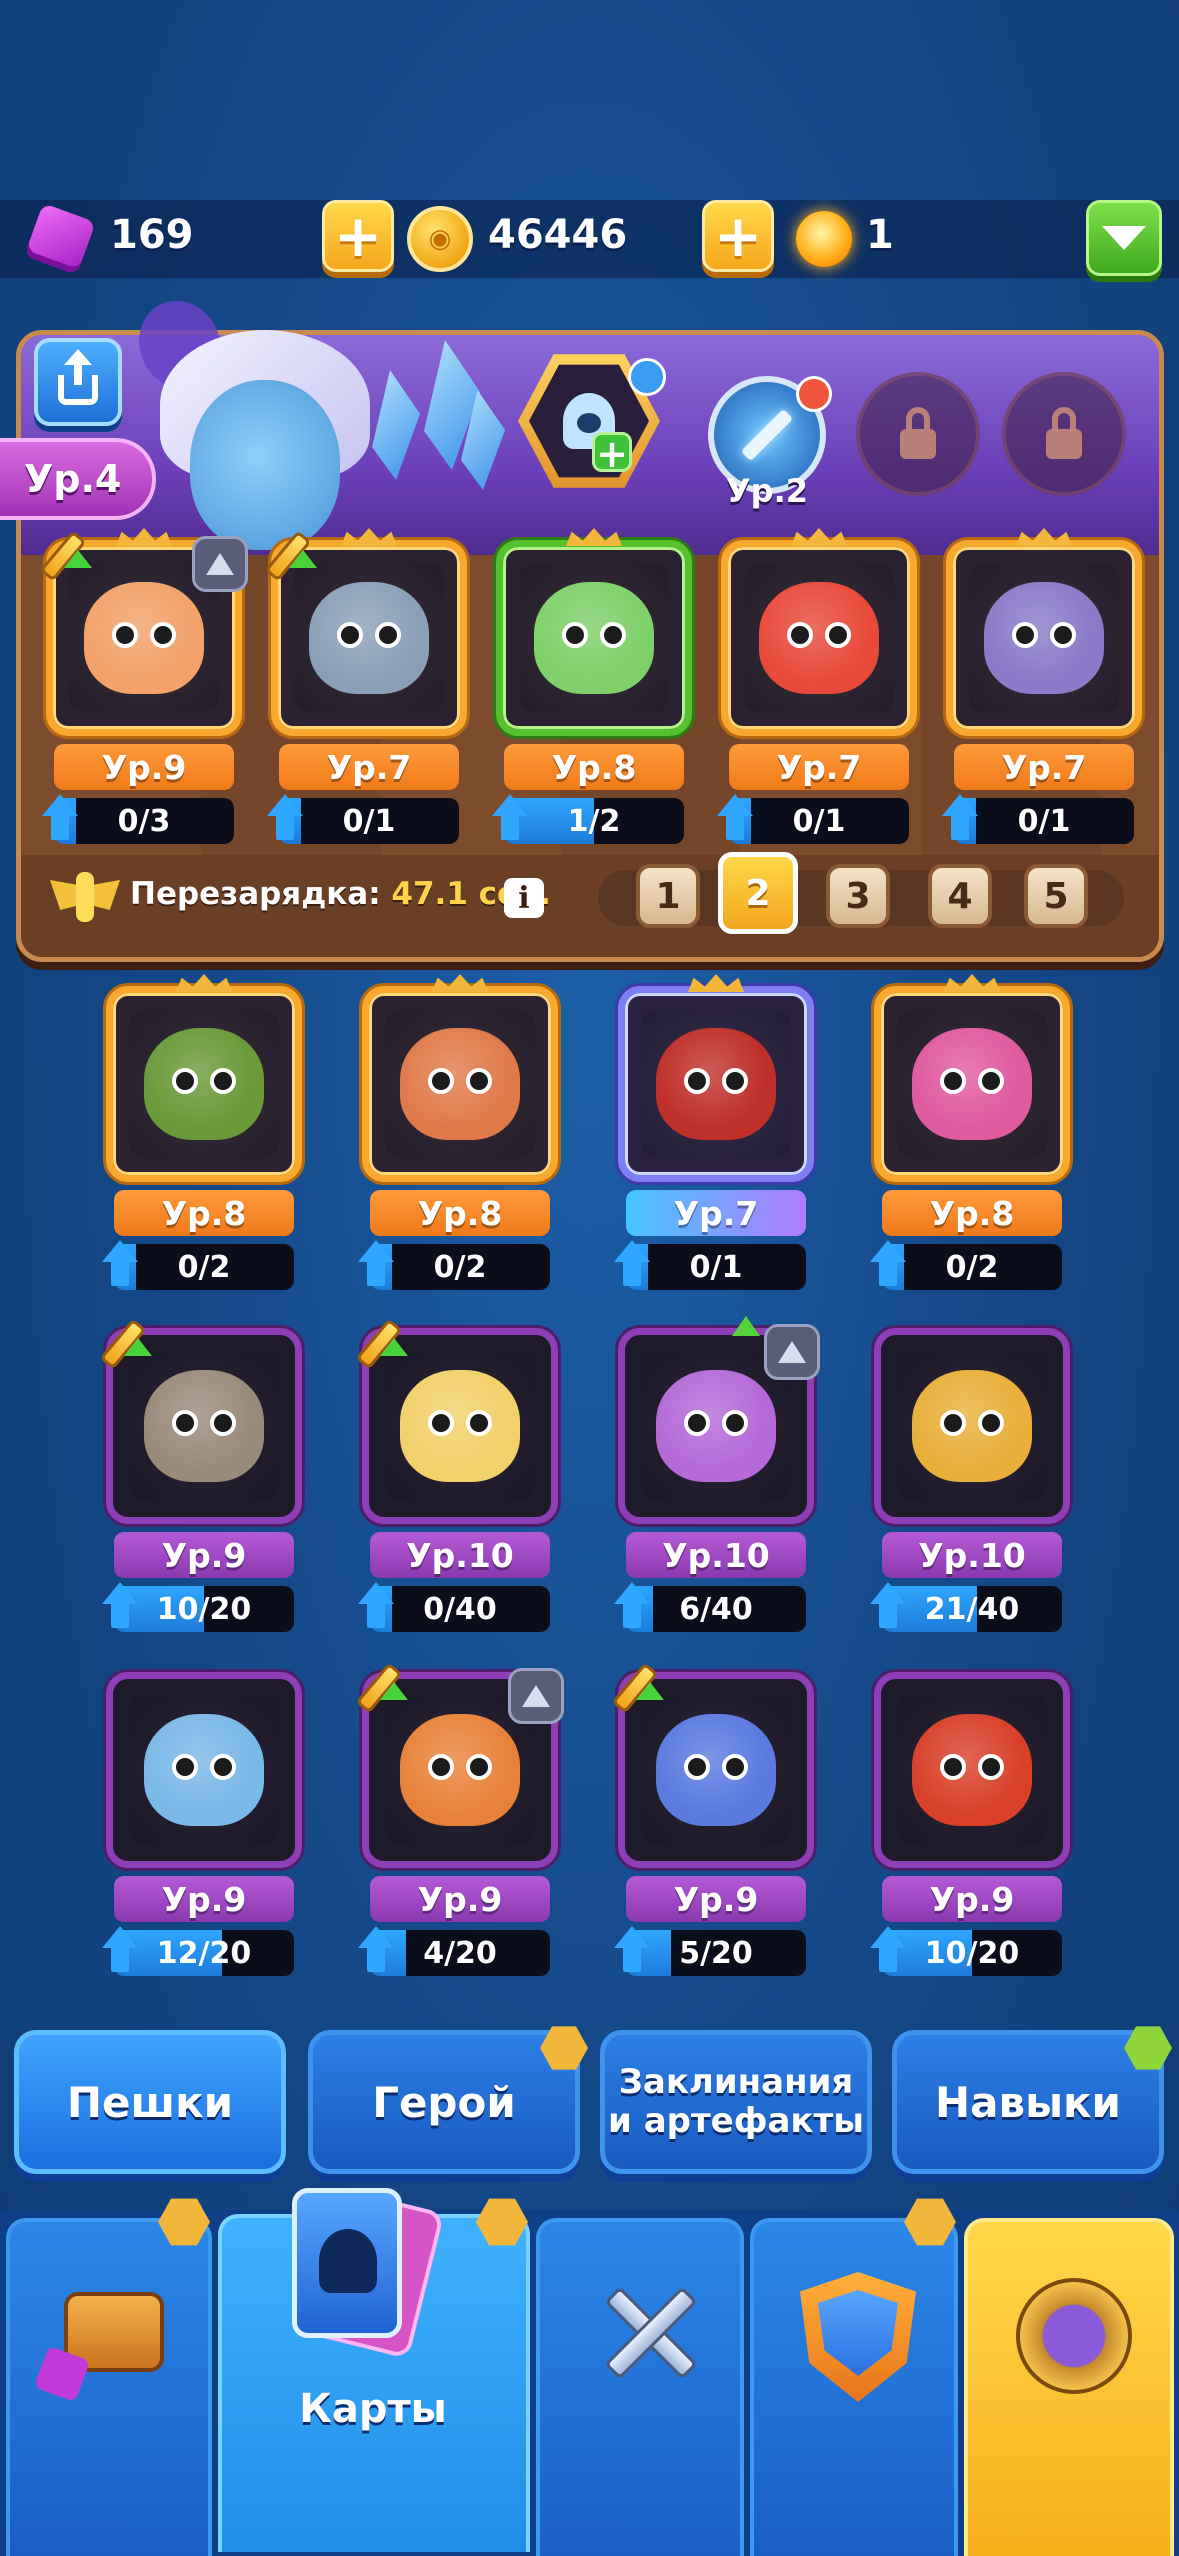 The width and height of the screenshot is (1179, 2556). I want to click on cooldown-info-button: i, so click(524, 898).